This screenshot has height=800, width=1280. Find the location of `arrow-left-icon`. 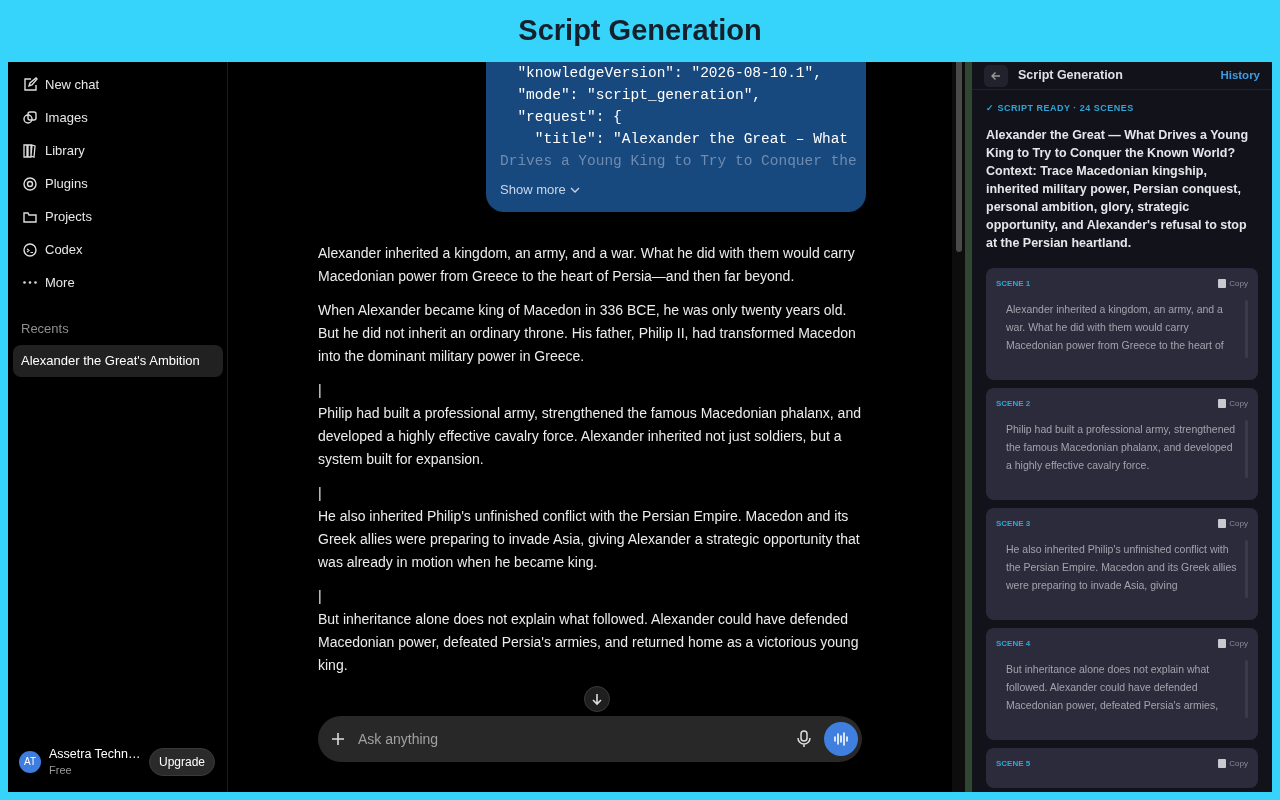

arrow-left-icon is located at coordinates (996, 75).